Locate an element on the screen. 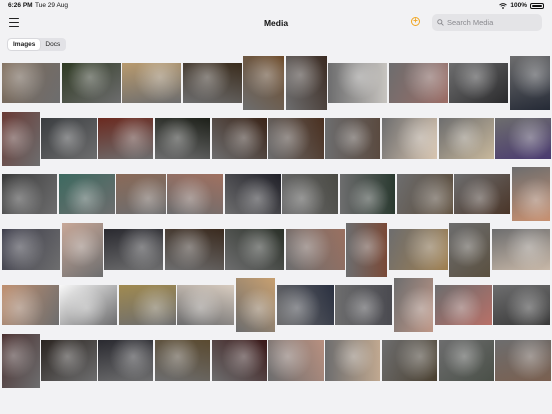  navigation-bar: Media + is located at coordinates (276, 24).